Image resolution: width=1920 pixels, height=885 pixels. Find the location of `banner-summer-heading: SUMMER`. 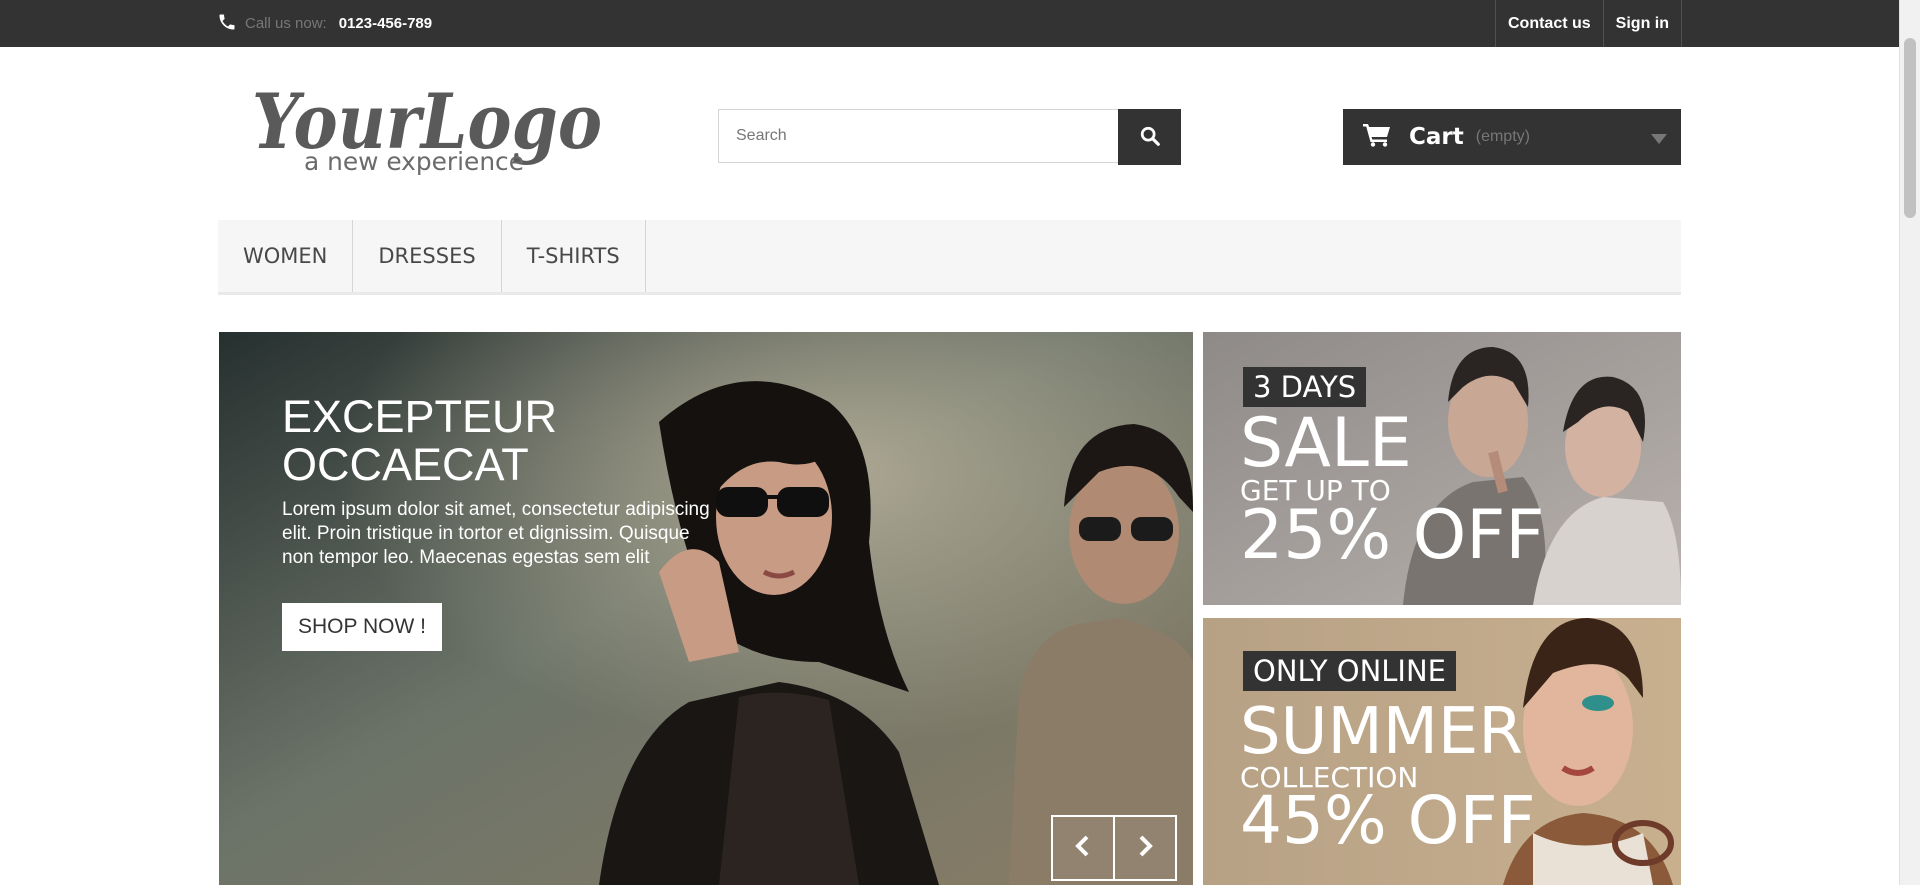

banner-summer-heading: SUMMER is located at coordinates (1381, 732).